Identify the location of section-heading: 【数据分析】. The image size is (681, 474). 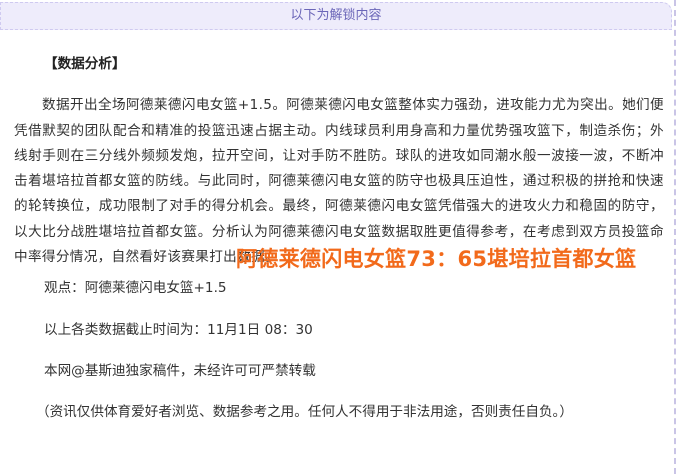
(85, 64).